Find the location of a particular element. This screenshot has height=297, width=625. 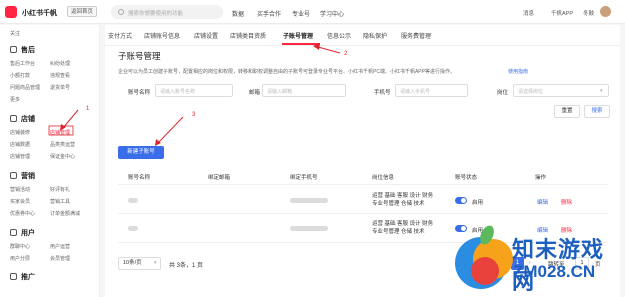

col-email: 绑定邮箱 is located at coordinates (219, 178).